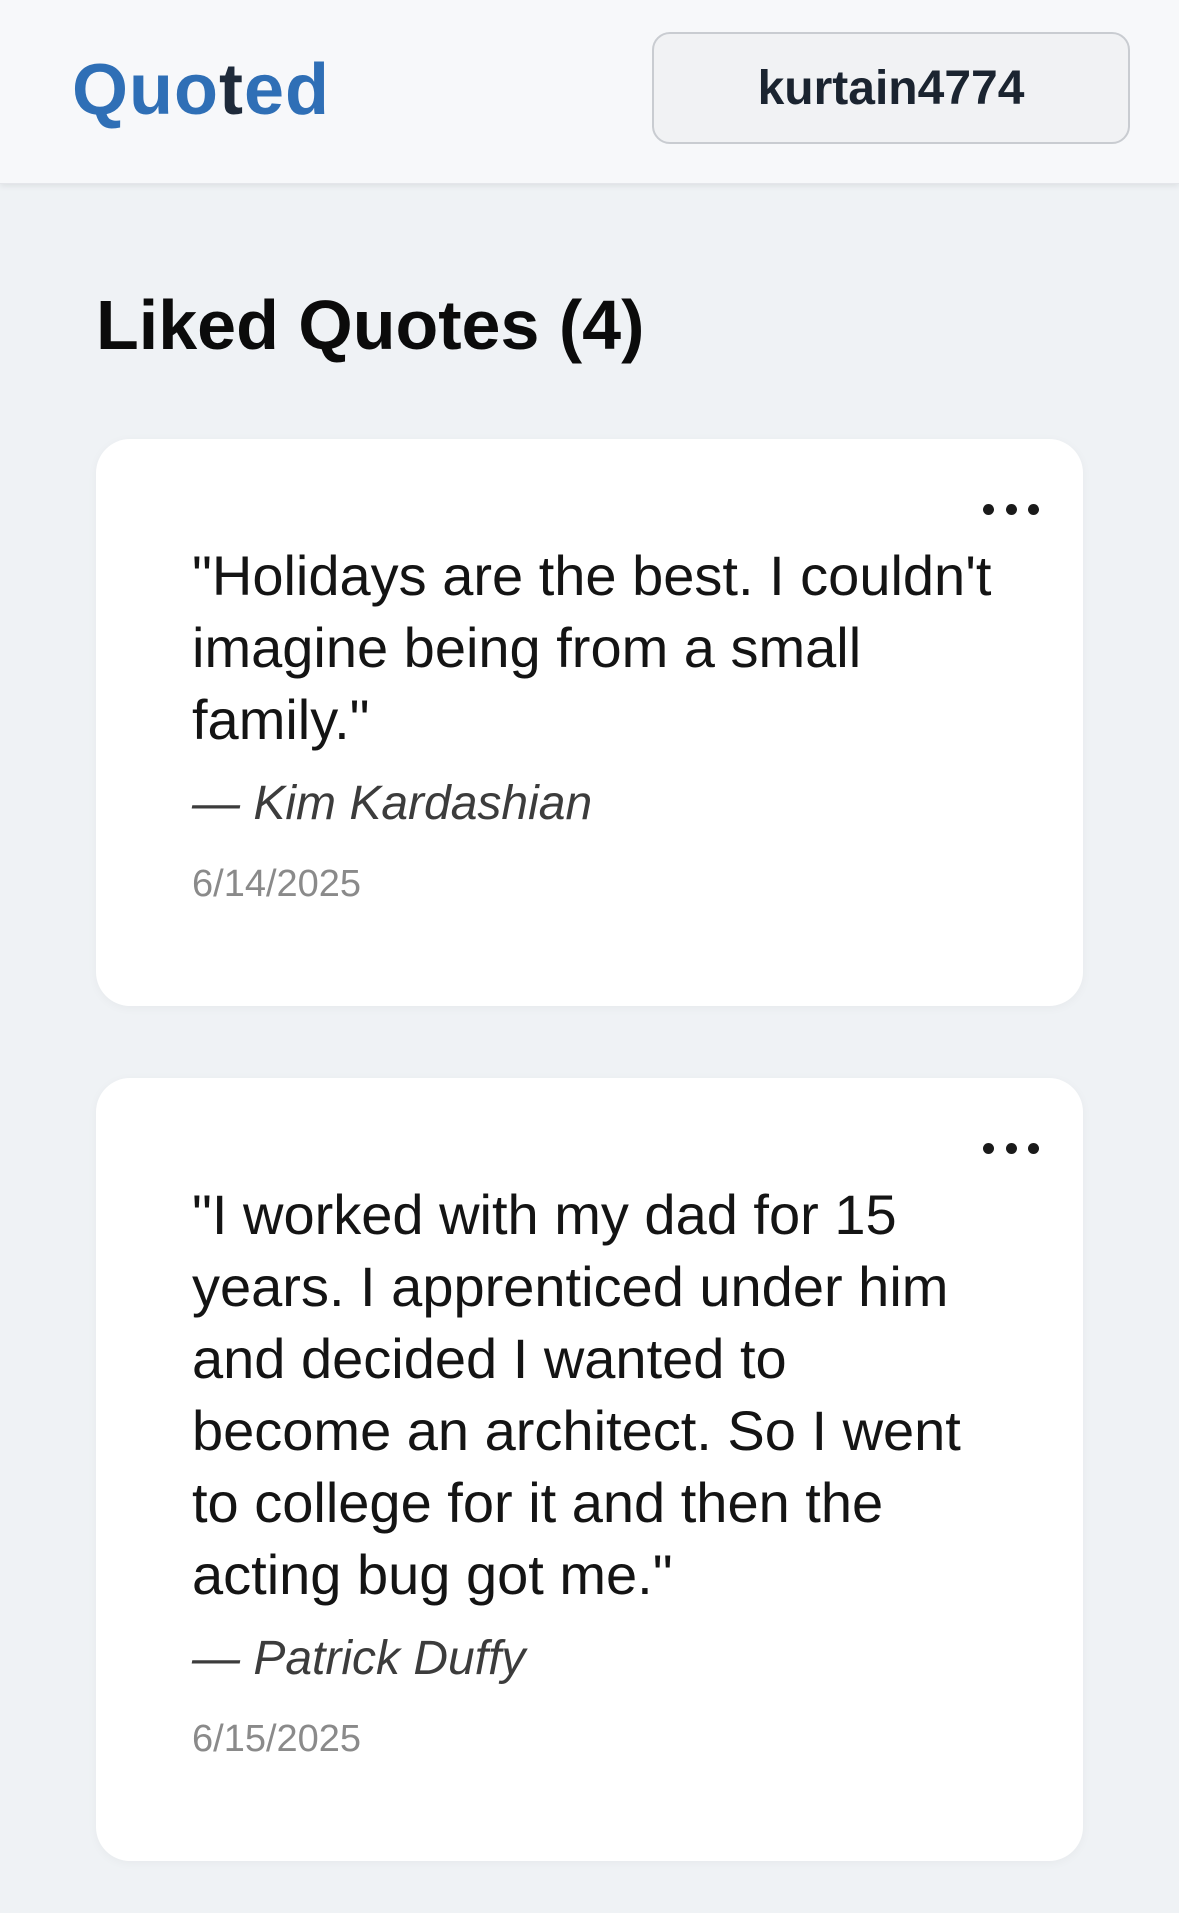  Describe the element at coordinates (145, 90) in the screenshot. I see `brand-logo-part: Quo` at that location.